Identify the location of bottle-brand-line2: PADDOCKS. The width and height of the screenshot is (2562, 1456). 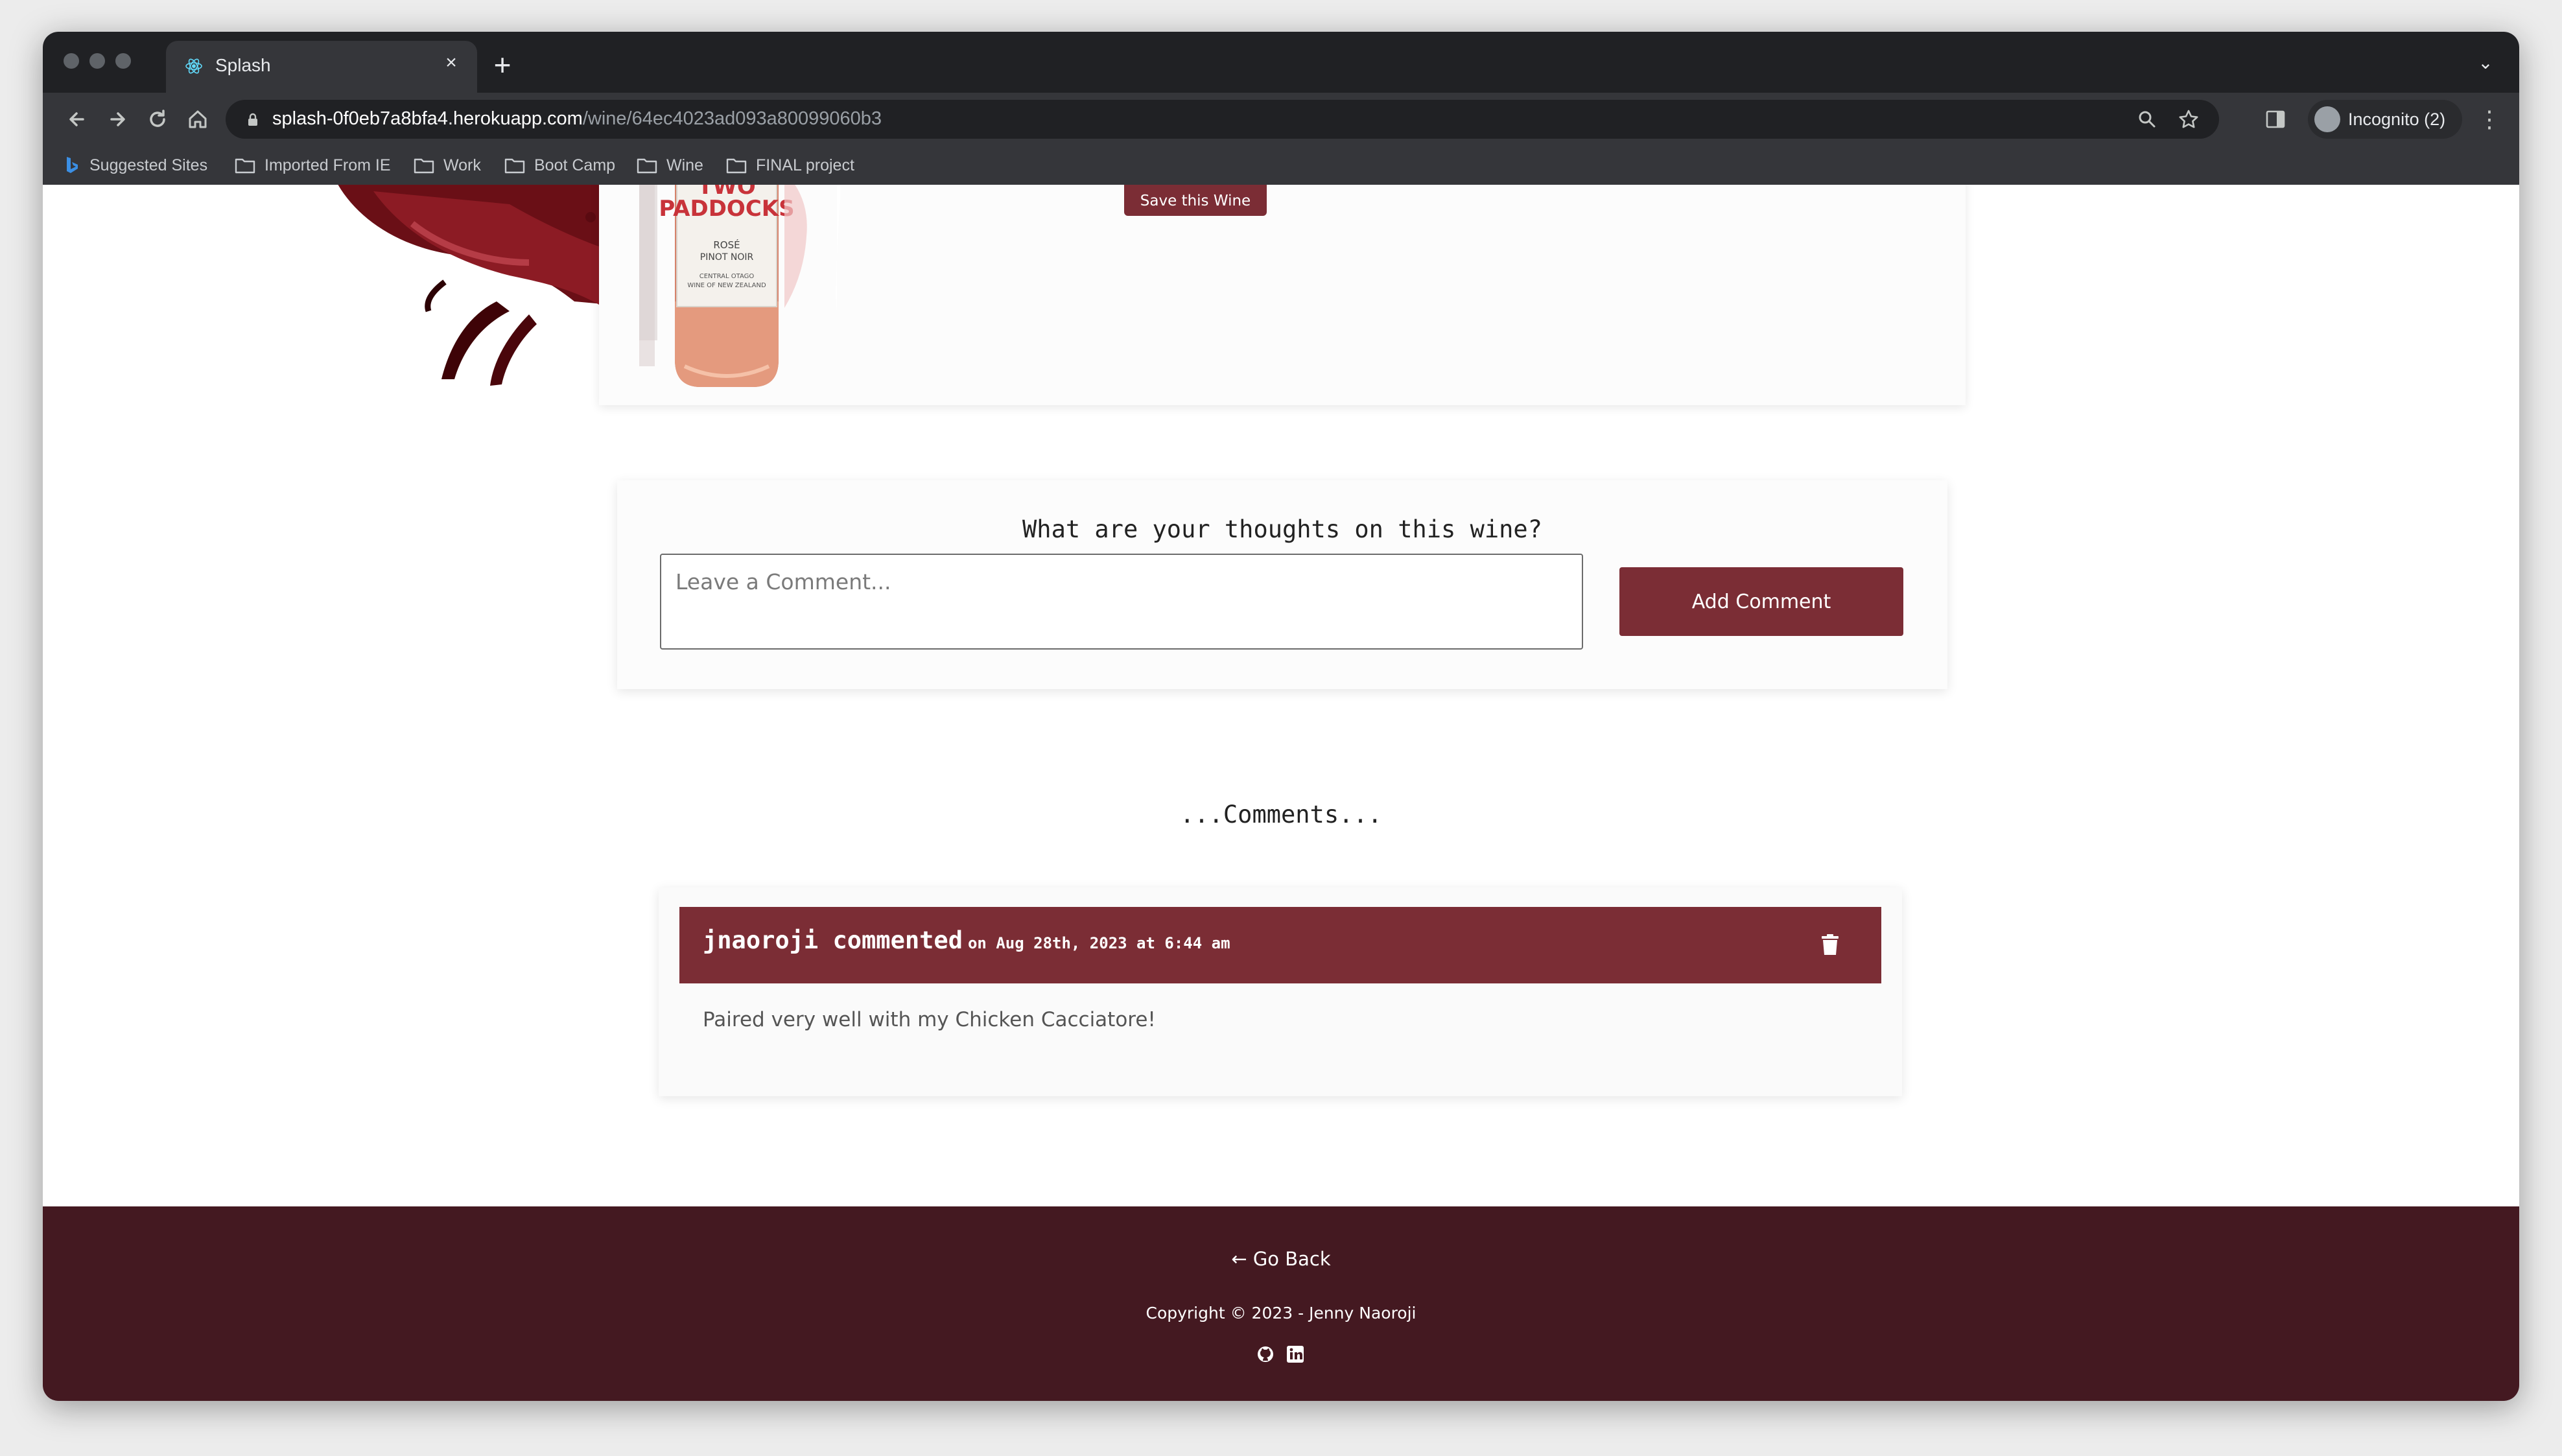
(726, 209).